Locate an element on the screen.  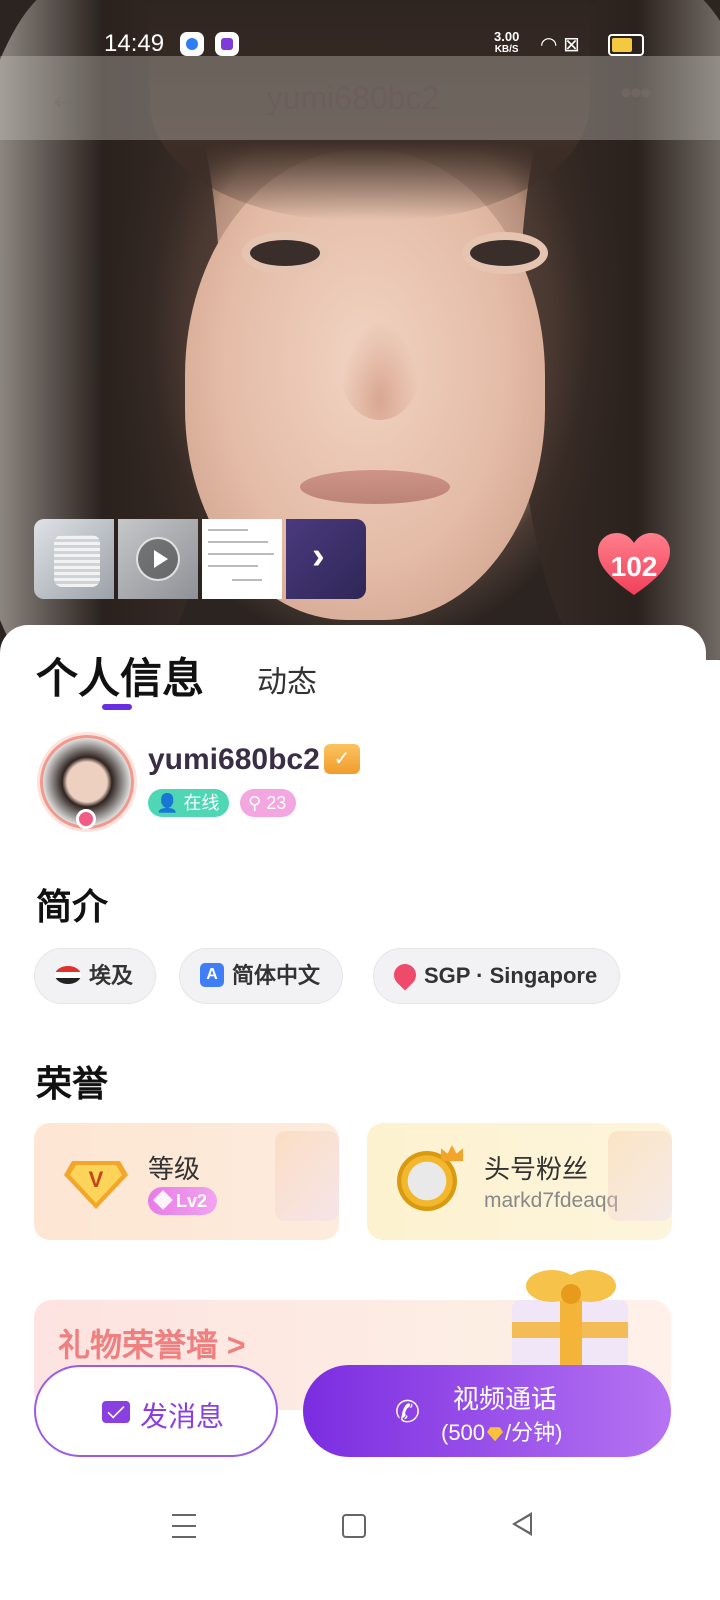
location-label: SGP · Singapore is located at coordinates (511, 975).